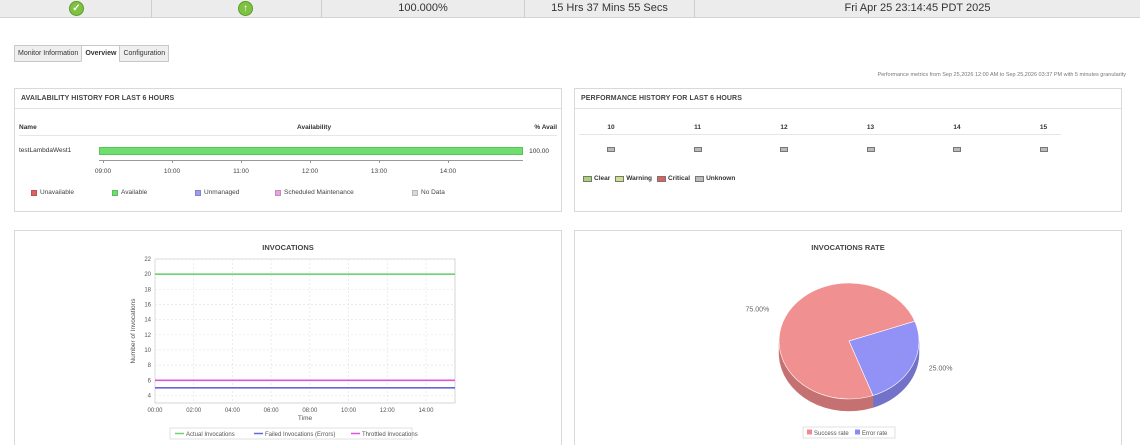  Describe the element at coordinates (831, 434) in the screenshot. I see `legend-label: Success rate` at that location.